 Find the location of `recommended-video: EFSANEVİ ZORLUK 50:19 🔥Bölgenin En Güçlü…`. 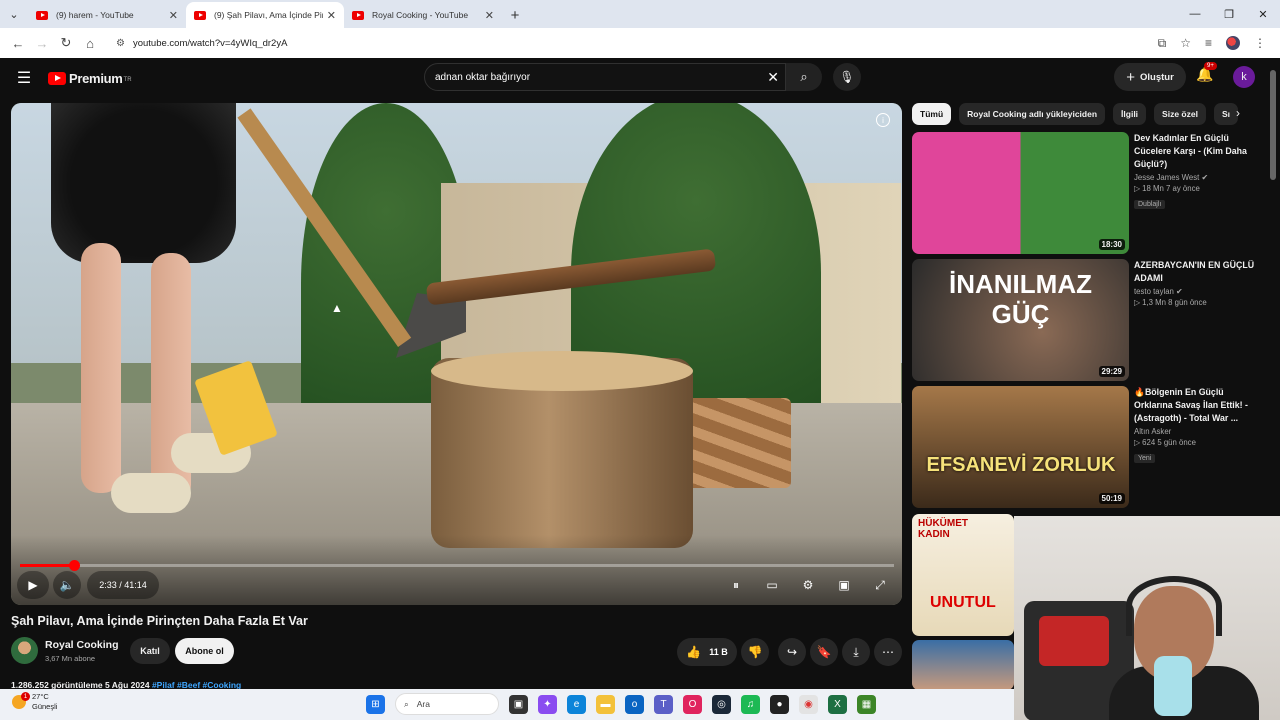

recommended-video: EFSANEVİ ZORLUK 50:19 🔥Bölgenin En Güçlü… is located at coordinates (1082, 447).